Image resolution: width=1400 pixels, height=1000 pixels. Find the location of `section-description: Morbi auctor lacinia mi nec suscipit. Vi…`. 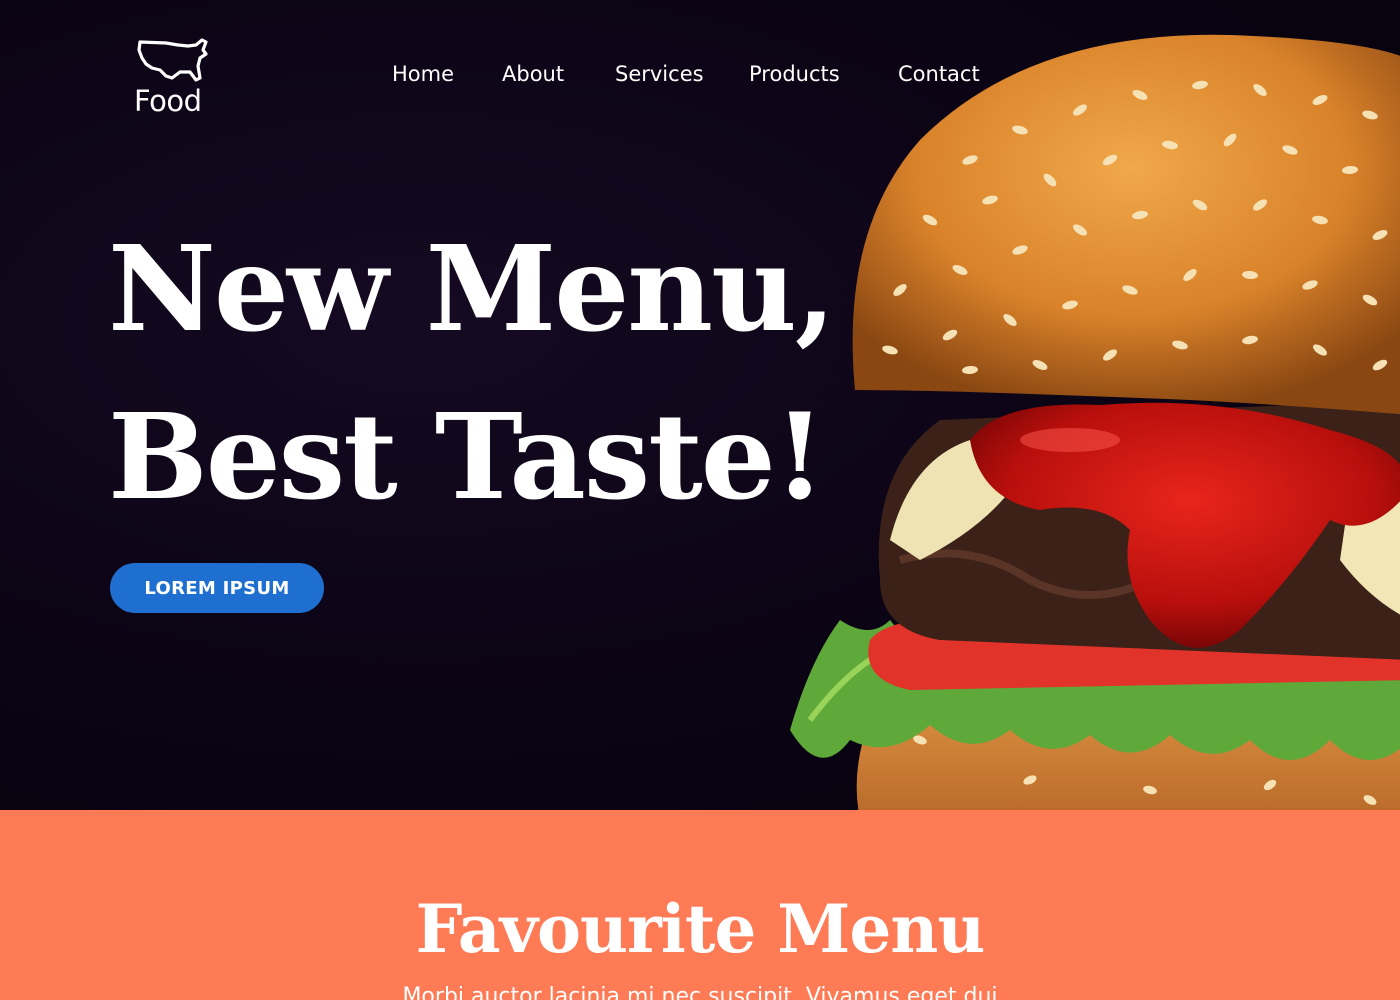

section-description: Morbi auctor lacinia mi nec suscipit. Vi… is located at coordinates (700, 992).